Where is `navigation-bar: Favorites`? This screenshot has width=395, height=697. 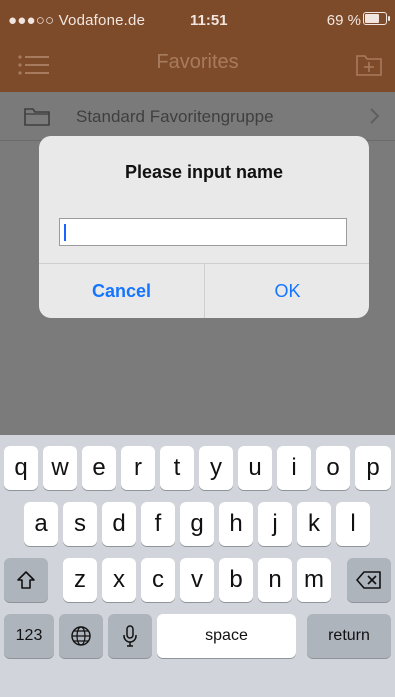 navigation-bar: Favorites is located at coordinates (197, 66).